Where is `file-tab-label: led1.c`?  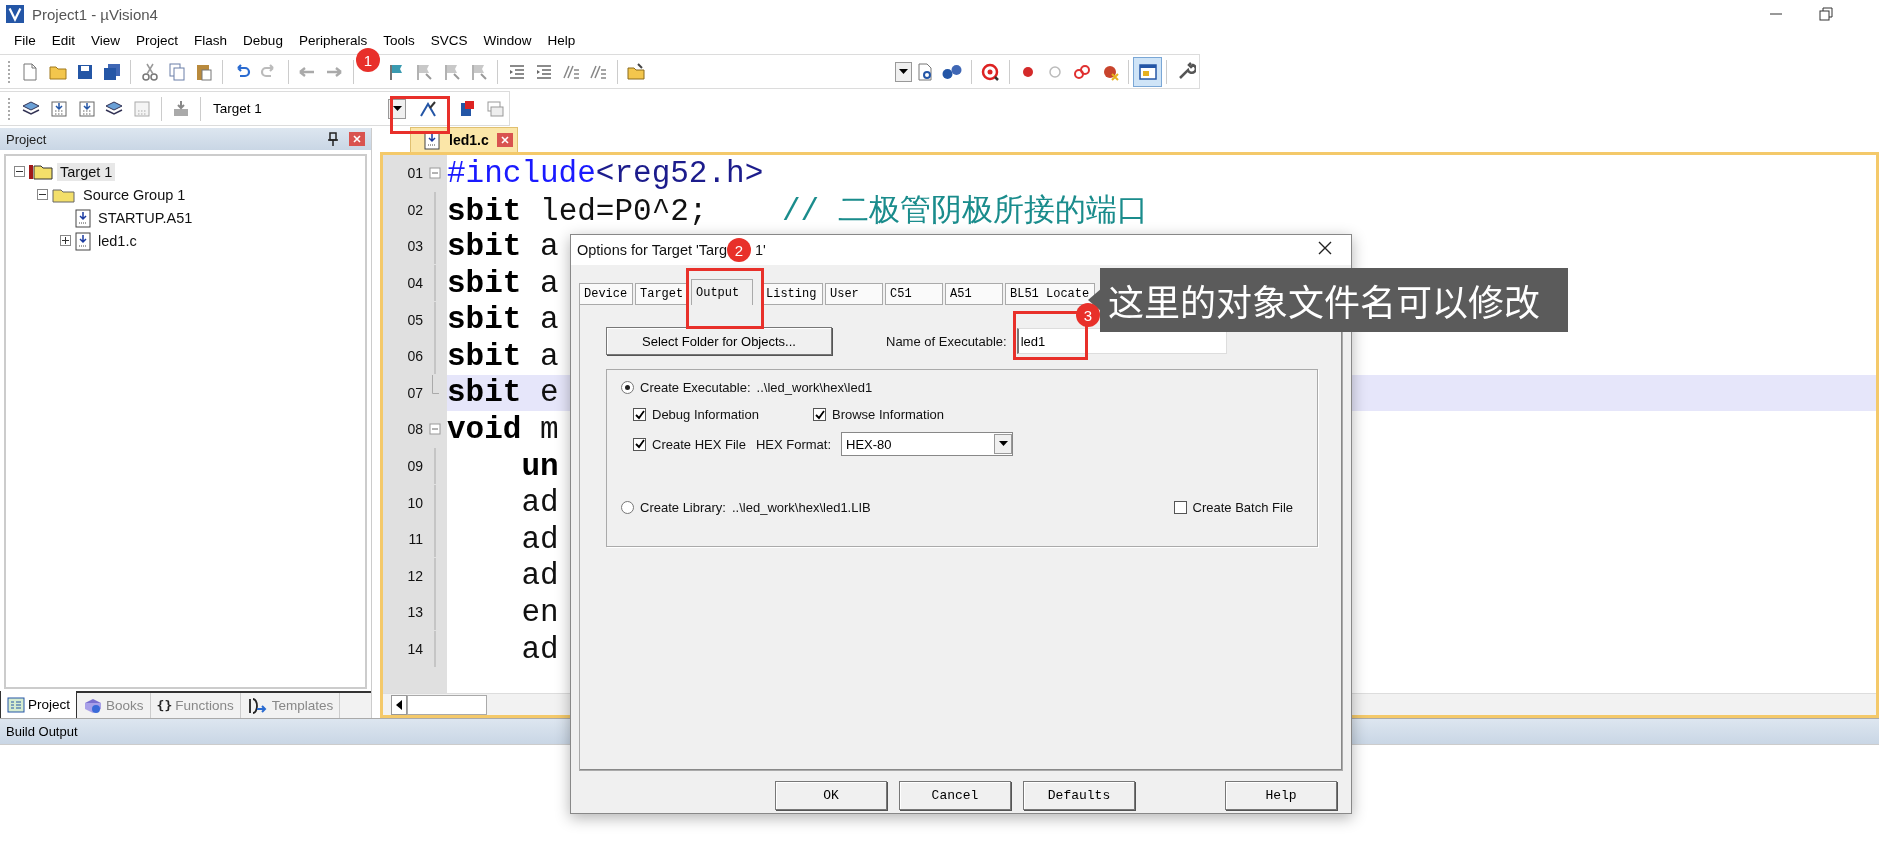 file-tab-label: led1.c is located at coordinates (469, 140).